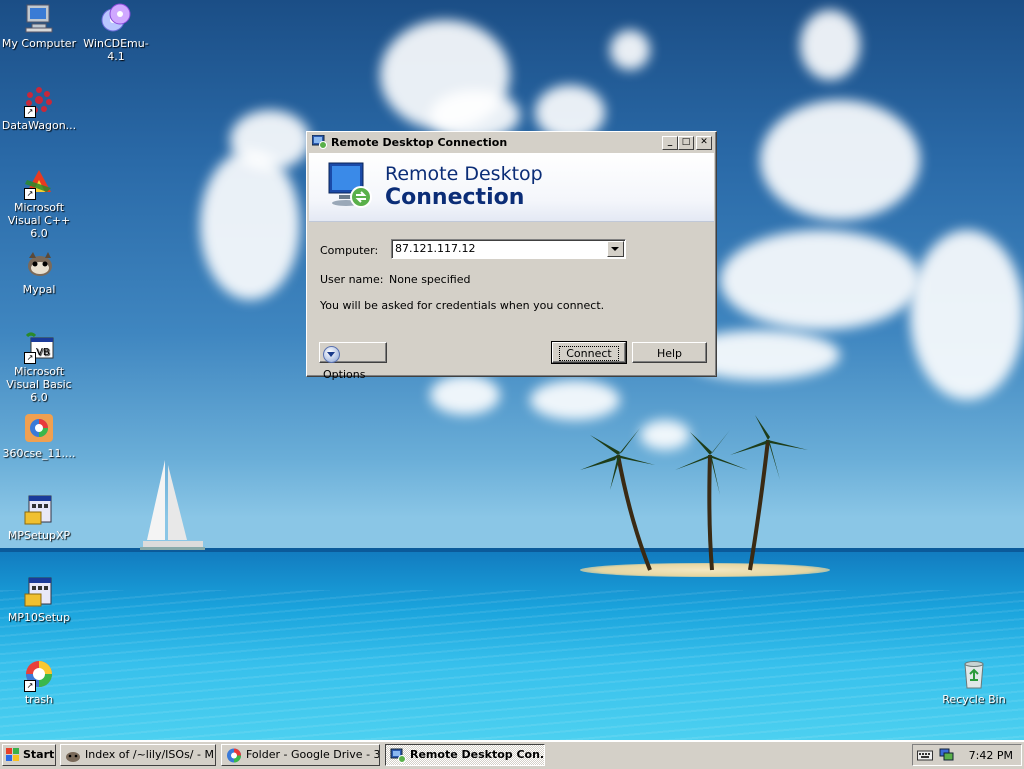  I want to click on desktop-icon-label: Mypal, so click(39, 289).